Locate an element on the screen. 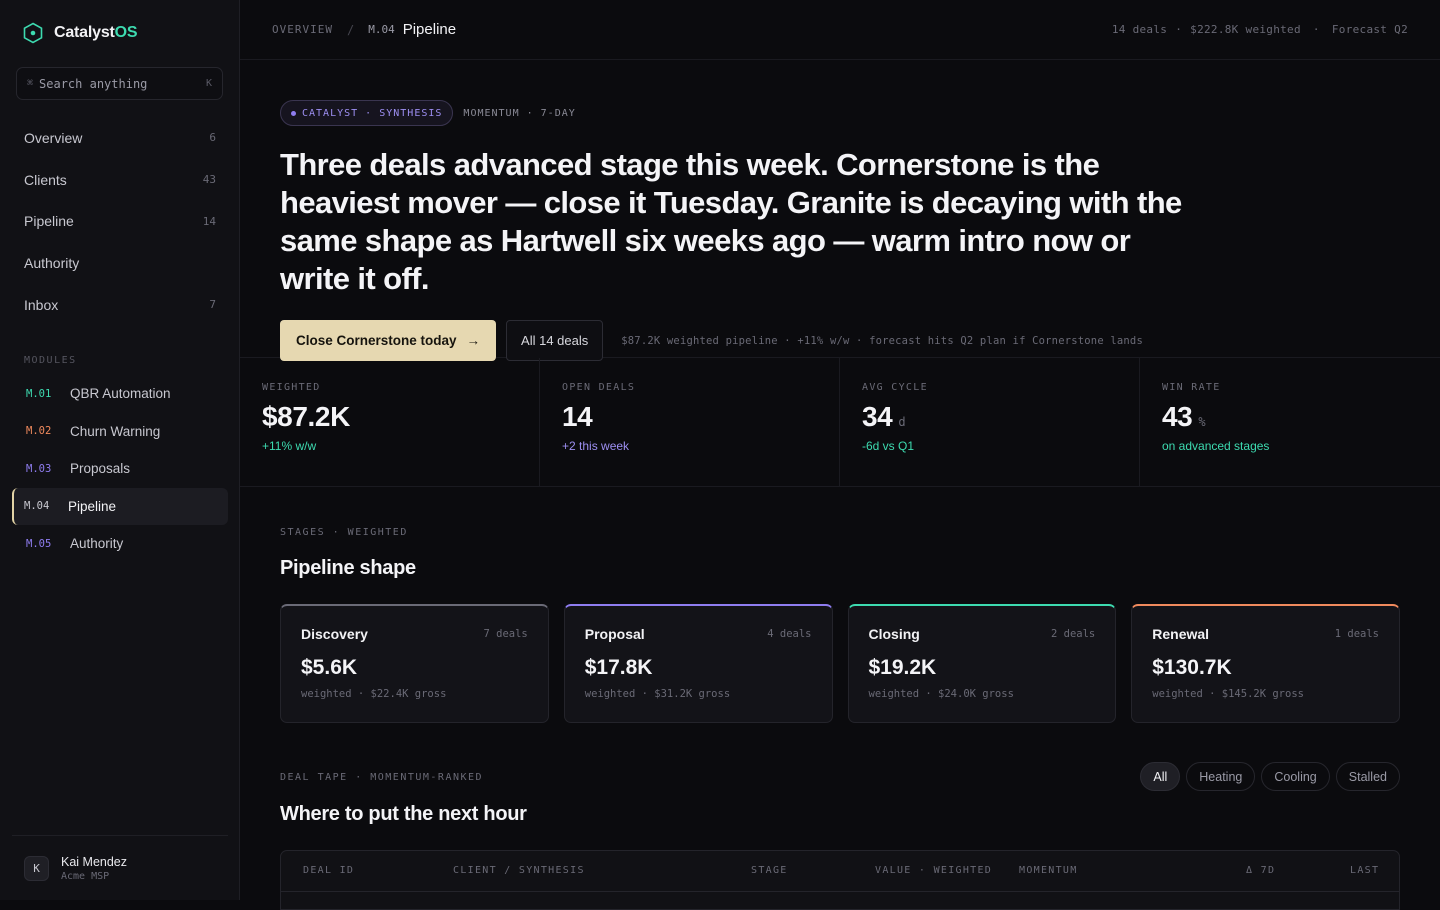 The height and width of the screenshot is (910, 1440). filter-cooling: Cooling is located at coordinates (1295, 776).